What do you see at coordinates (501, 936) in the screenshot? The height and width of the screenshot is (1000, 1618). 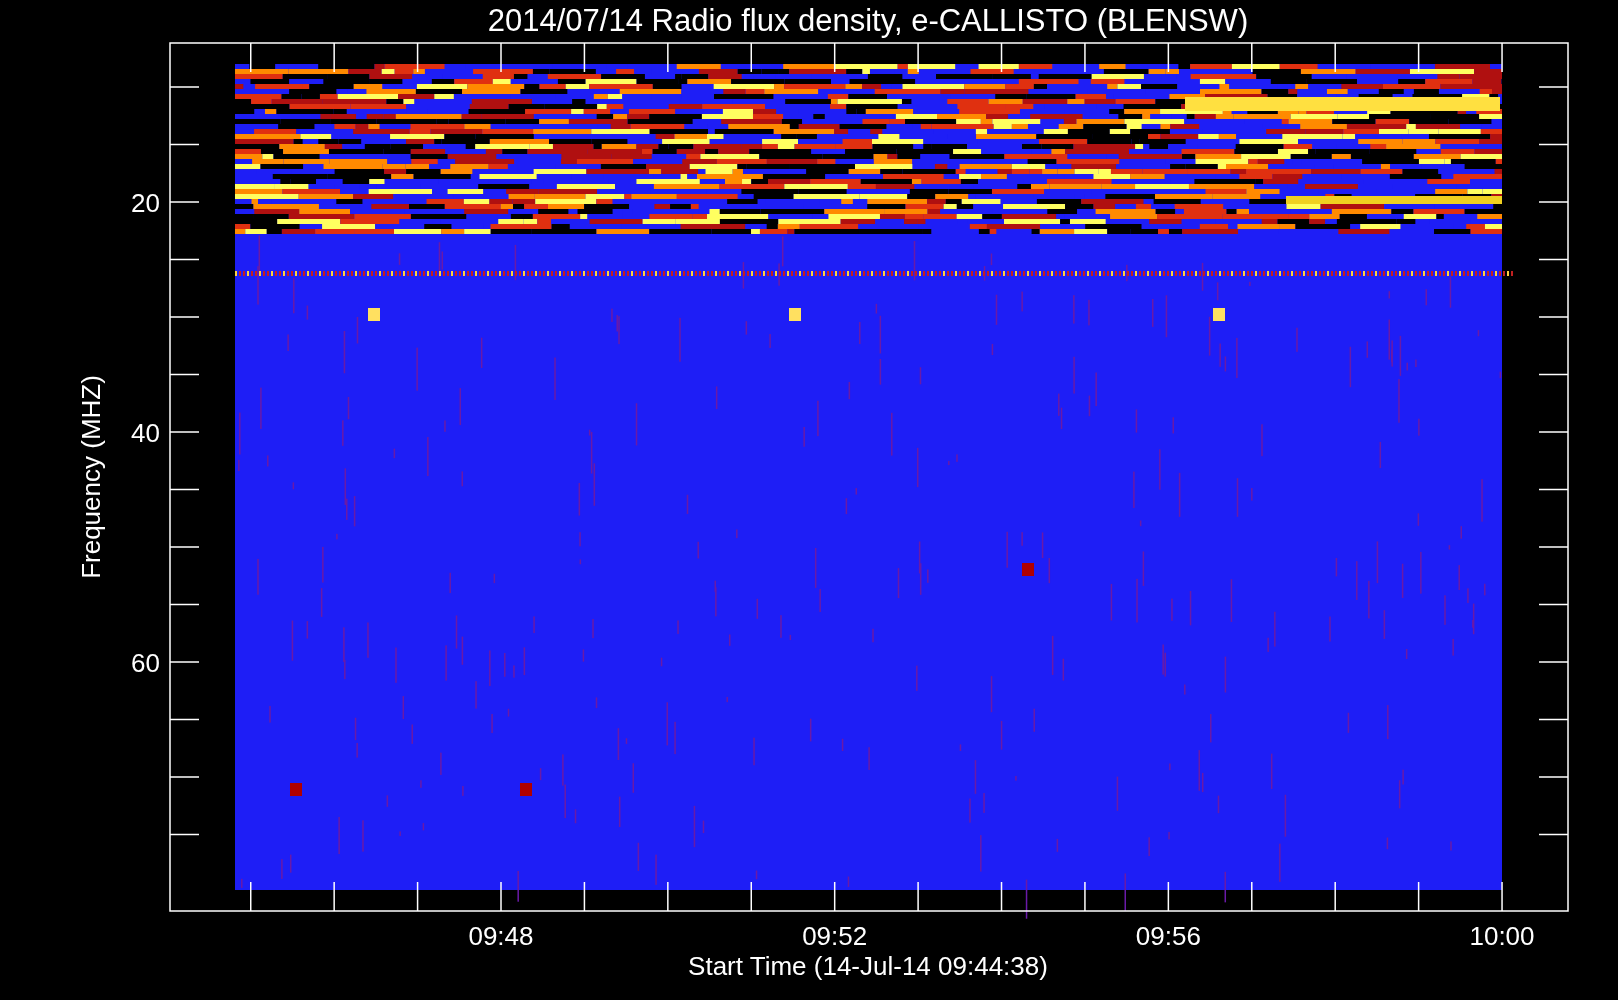 I see `x-tick-label: 09:48` at bounding box center [501, 936].